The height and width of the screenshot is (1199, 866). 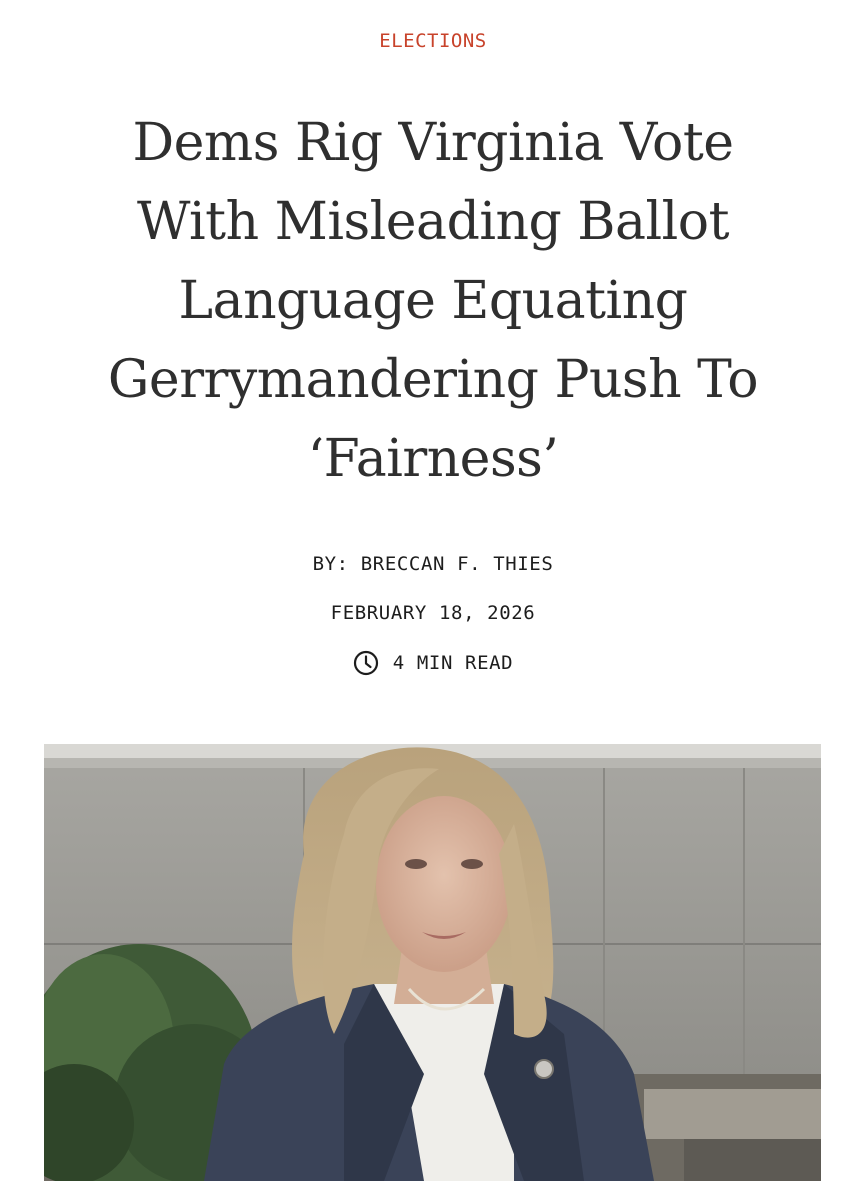 What do you see at coordinates (366, 663) in the screenshot?
I see `clock-icon` at bounding box center [366, 663].